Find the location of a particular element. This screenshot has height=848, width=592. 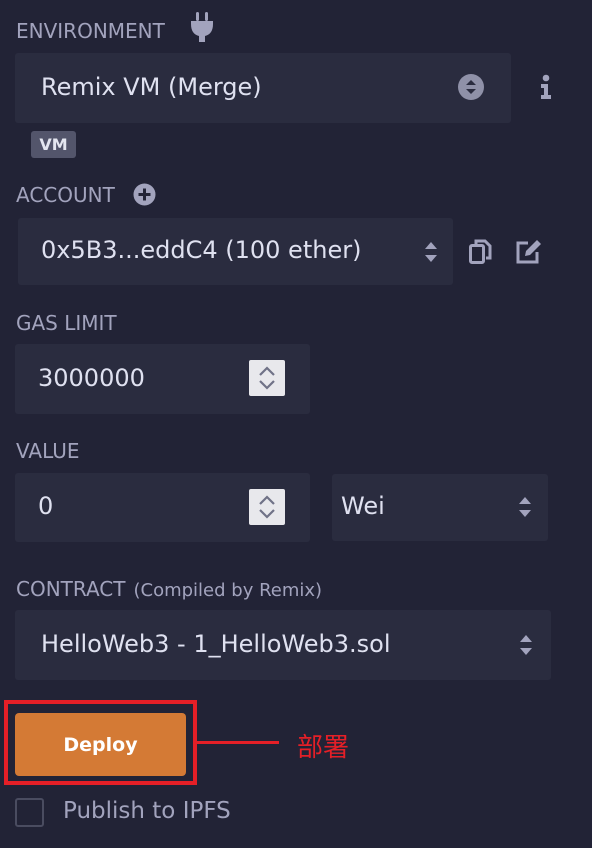

account-select-value: 0x5B3...eddC4 (100 ether) is located at coordinates (201, 250).